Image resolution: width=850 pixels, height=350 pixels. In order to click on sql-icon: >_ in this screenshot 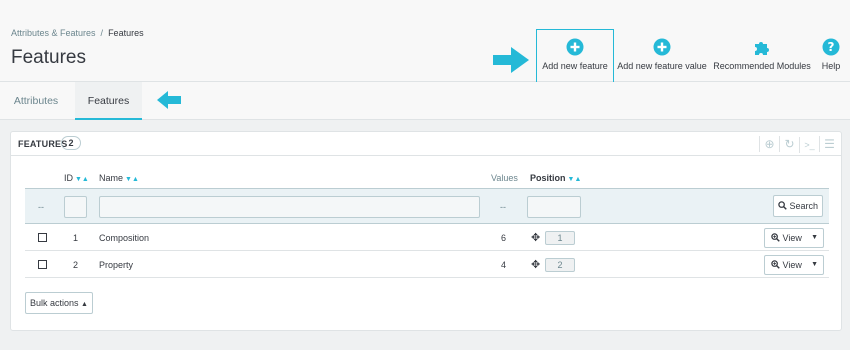, I will do `click(809, 145)`.